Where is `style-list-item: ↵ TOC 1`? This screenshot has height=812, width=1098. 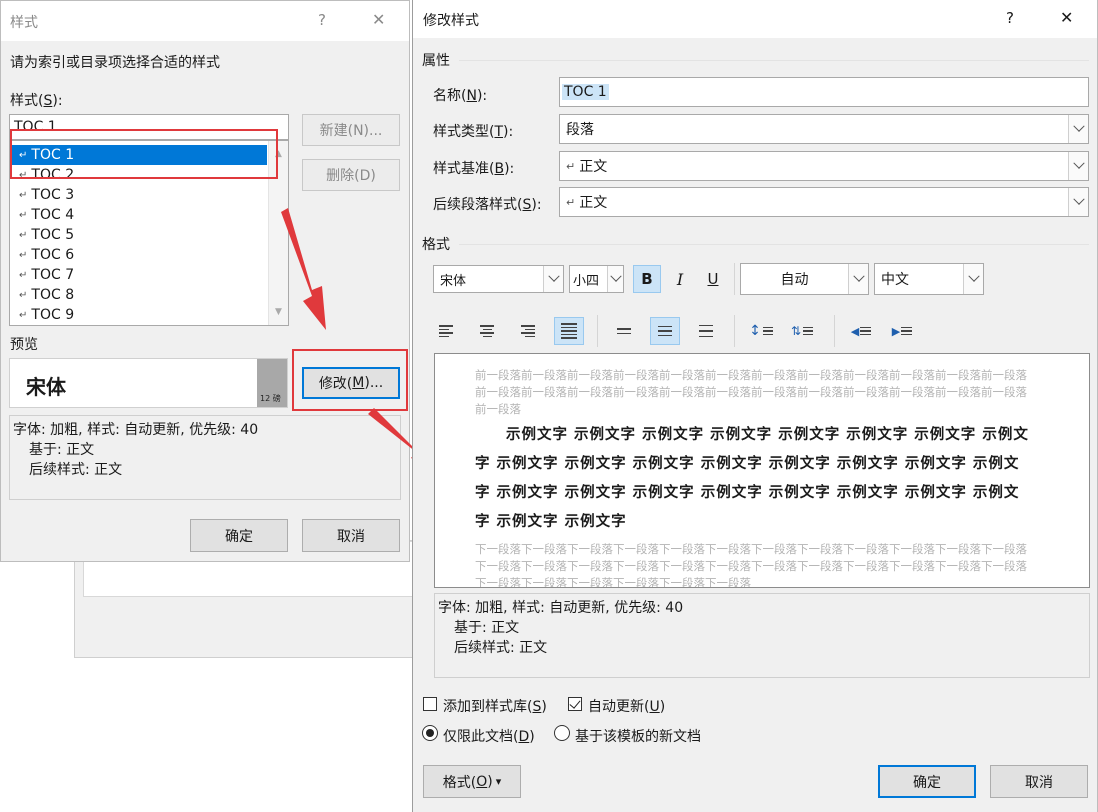
style-list-item: ↵ TOC 1 is located at coordinates (139, 155).